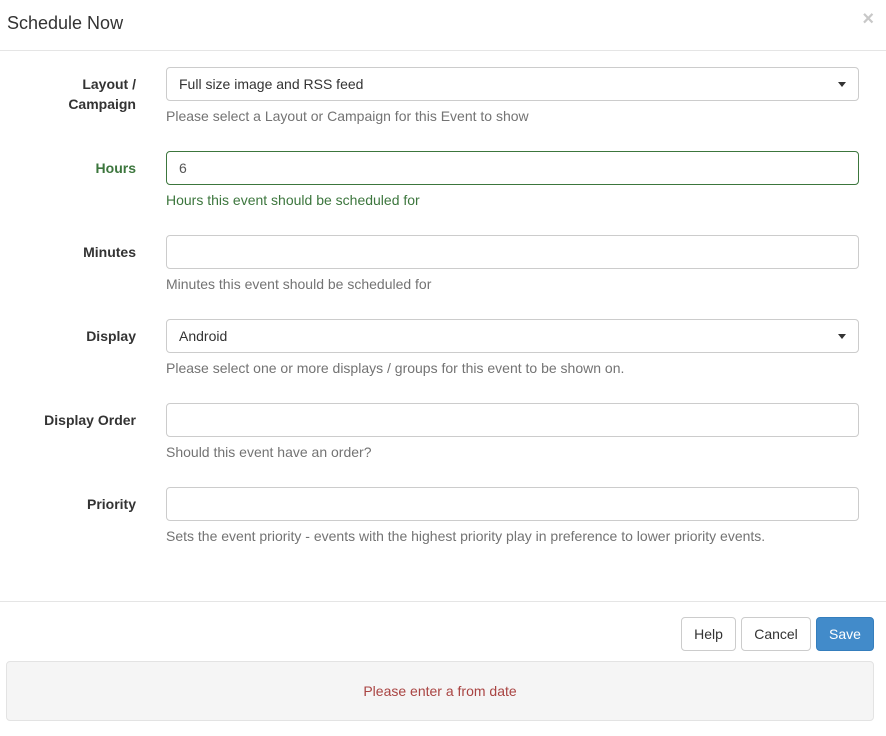 Image resolution: width=886 pixels, height=736 pixels. Describe the element at coordinates (776, 634) in the screenshot. I see `cancel-button: Cancel` at that location.